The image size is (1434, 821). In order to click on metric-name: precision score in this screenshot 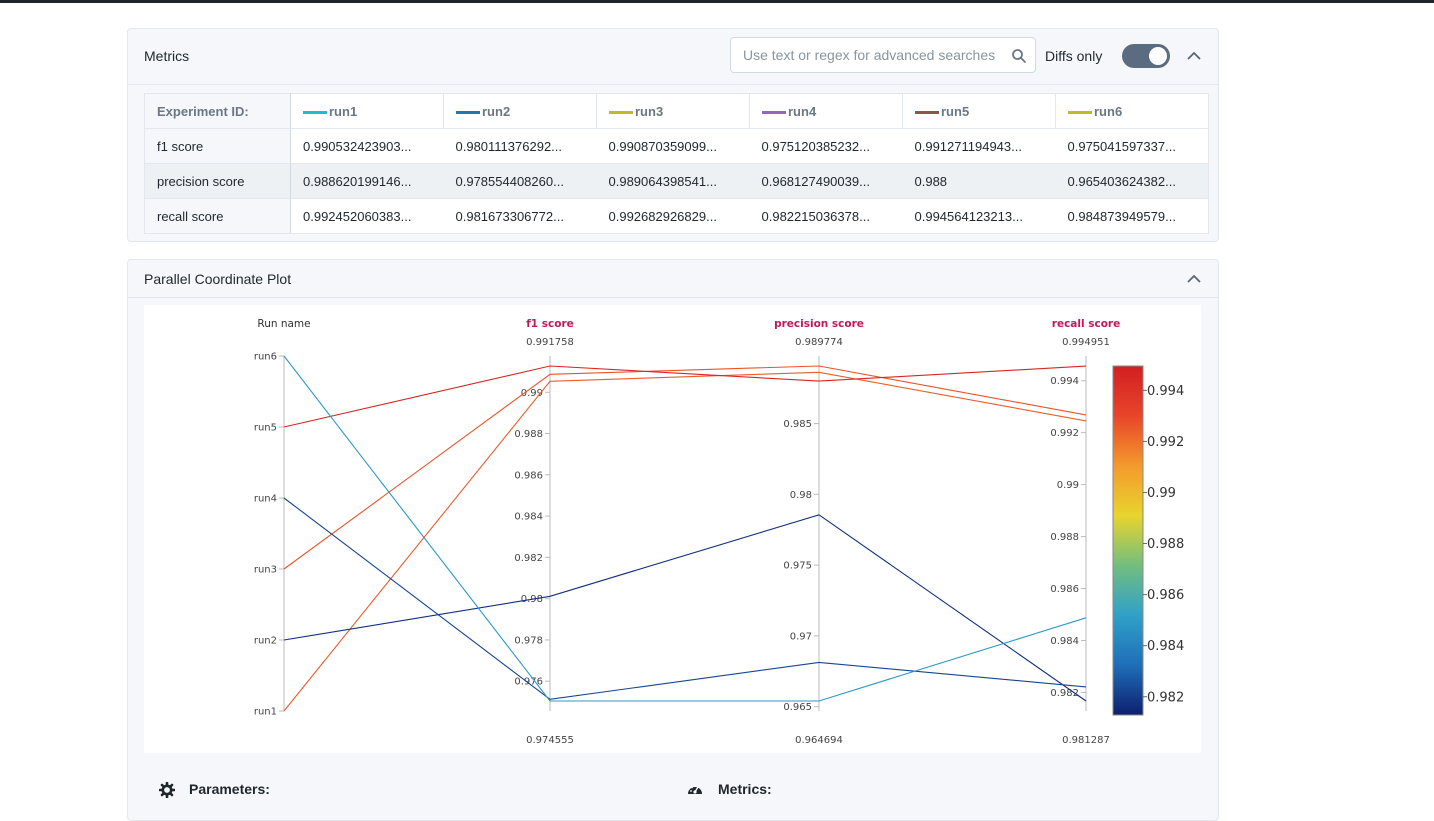, I will do `click(217, 181)`.